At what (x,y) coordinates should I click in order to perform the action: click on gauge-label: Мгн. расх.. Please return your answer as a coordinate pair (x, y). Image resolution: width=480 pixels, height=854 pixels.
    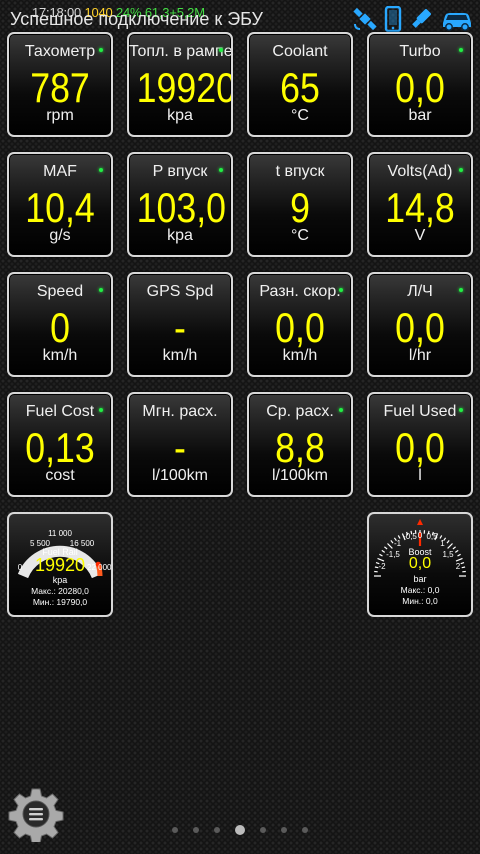
    Looking at the image, I should click on (180, 411).